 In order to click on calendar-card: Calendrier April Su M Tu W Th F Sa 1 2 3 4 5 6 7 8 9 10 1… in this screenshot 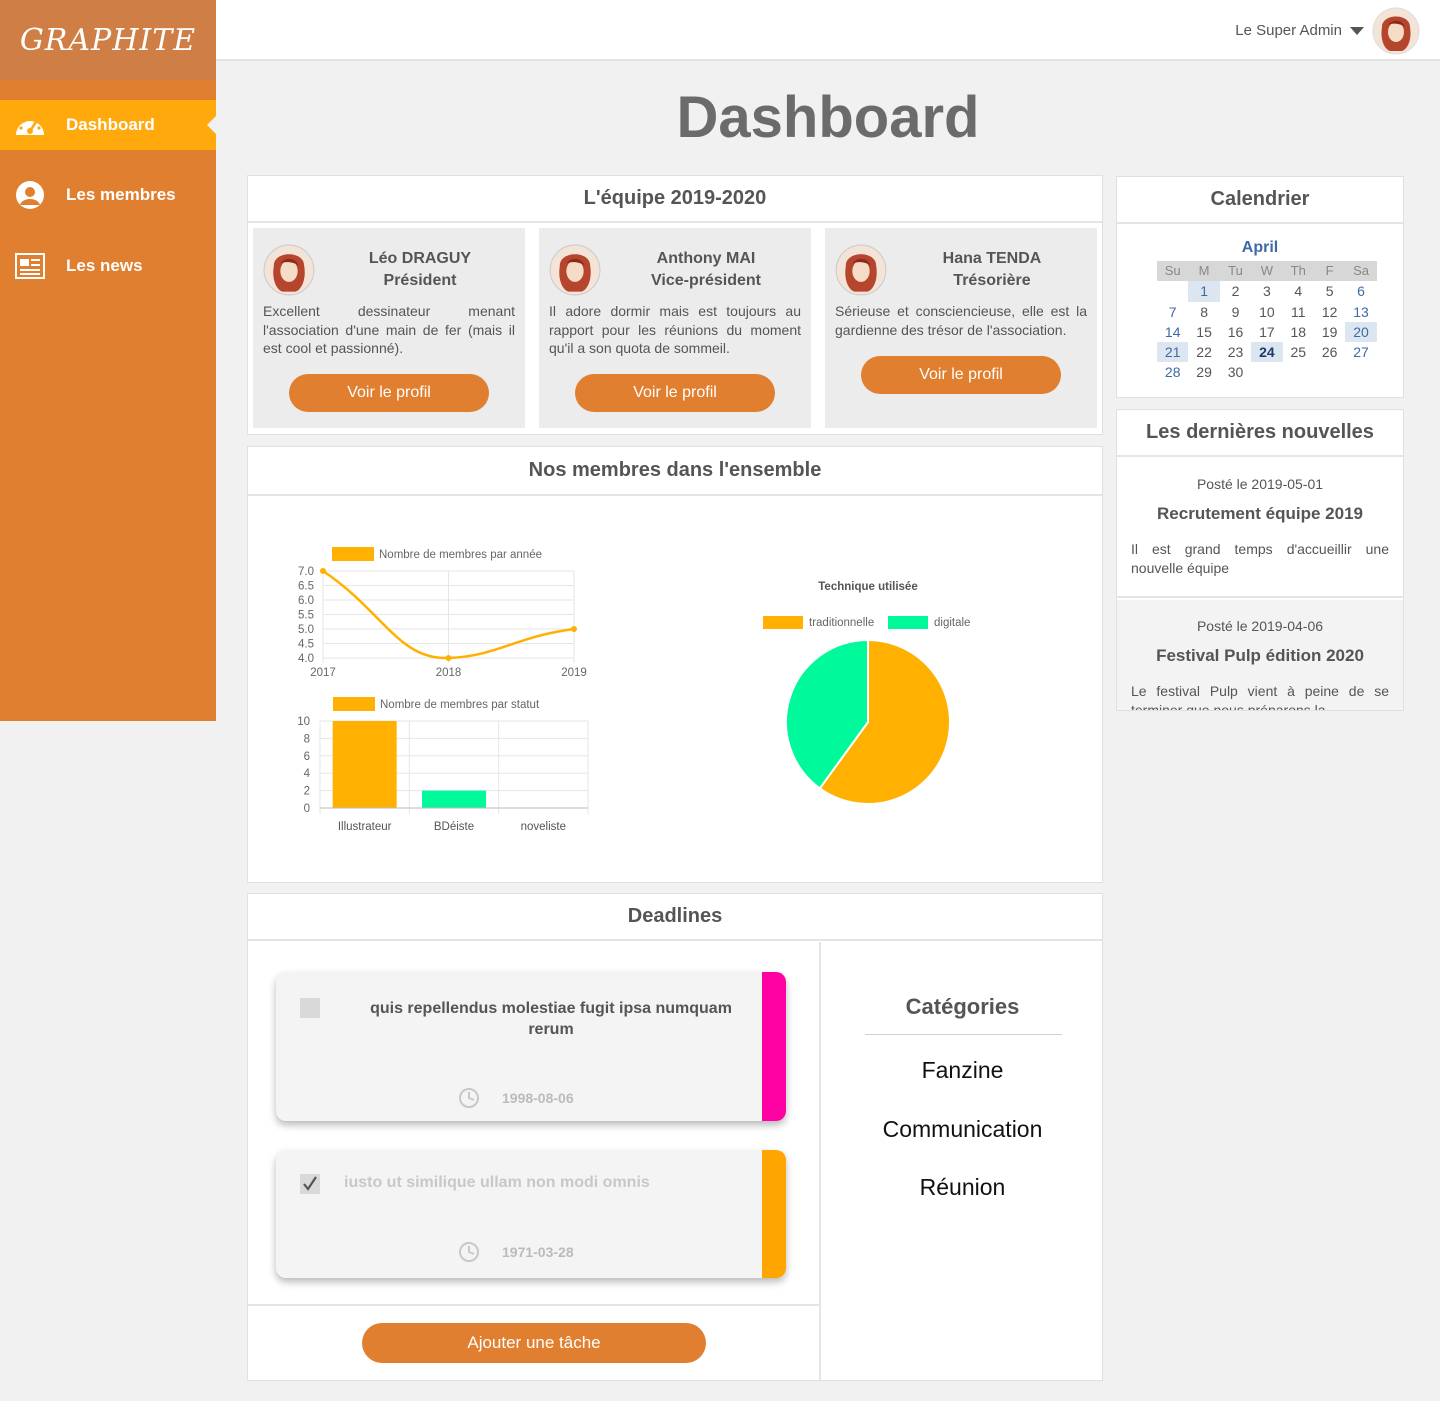, I will do `click(1260, 287)`.